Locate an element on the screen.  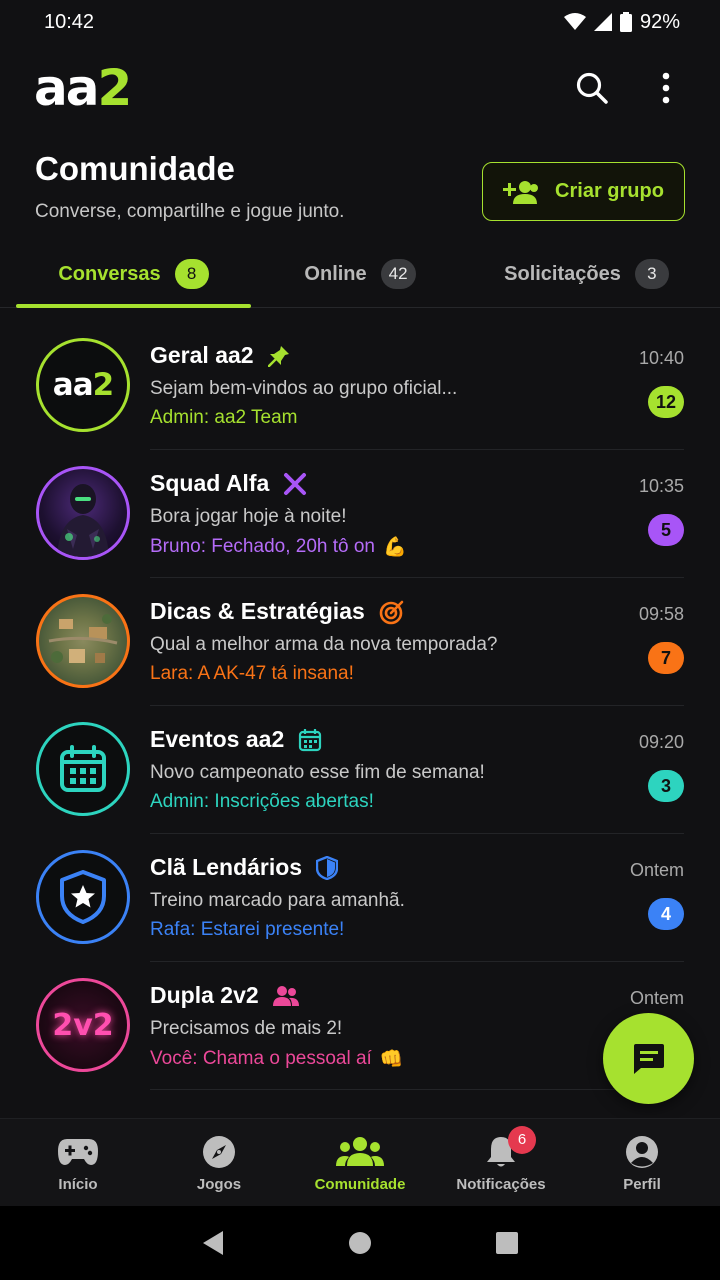
tab-label: Conversas is located at coordinates (109, 273).